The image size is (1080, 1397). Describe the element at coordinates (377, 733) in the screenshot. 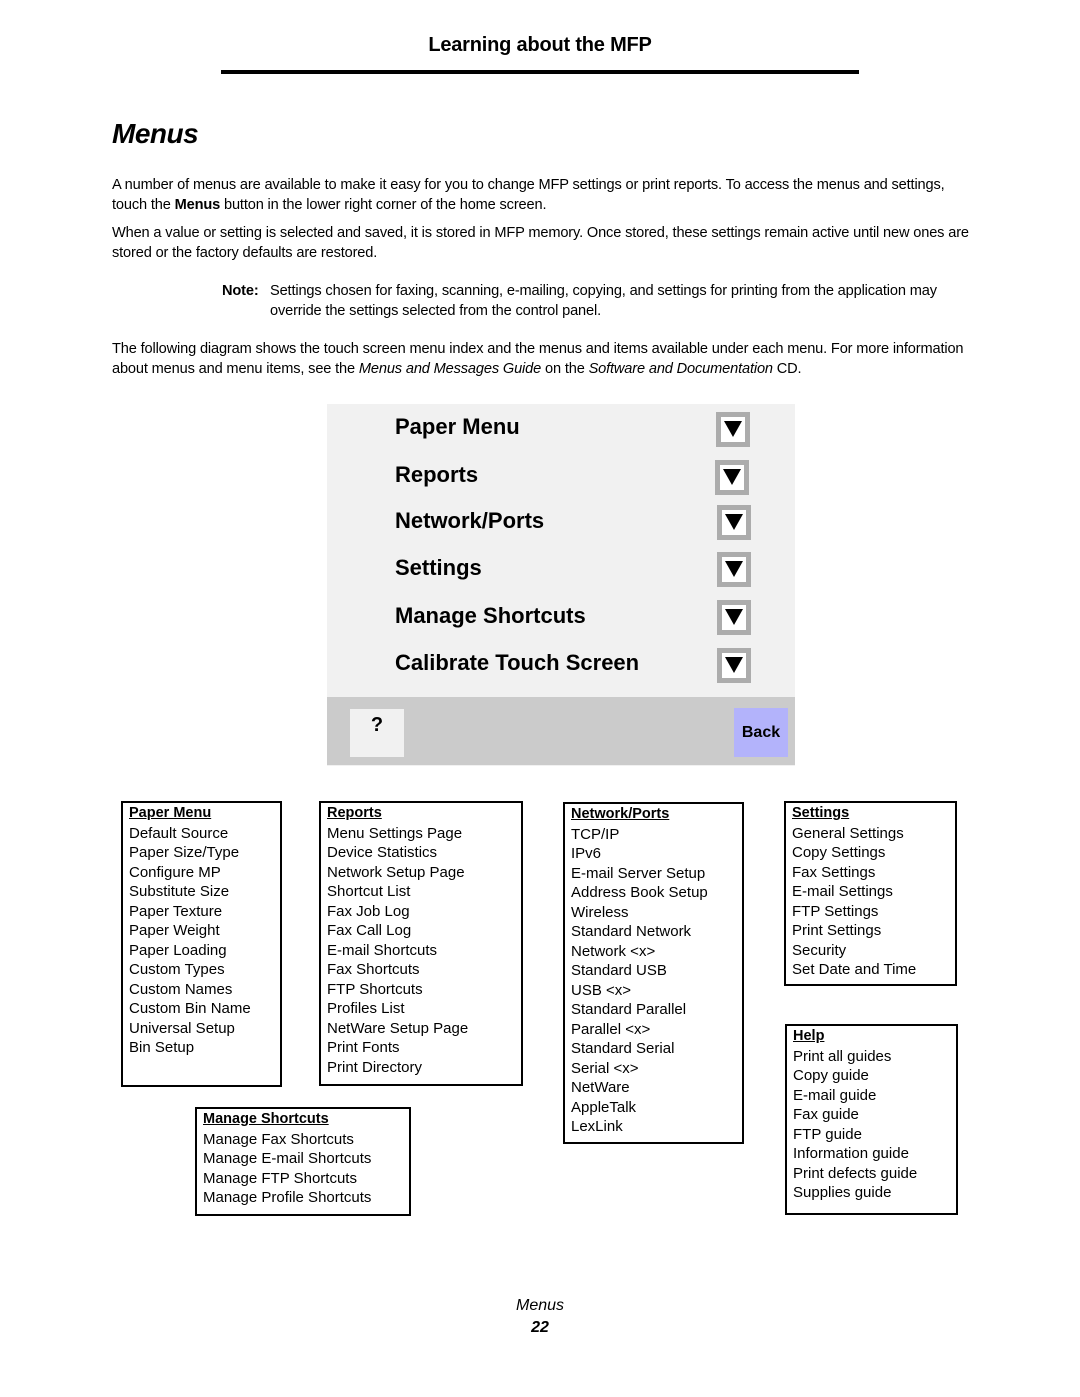

I see `help-button: ?` at that location.